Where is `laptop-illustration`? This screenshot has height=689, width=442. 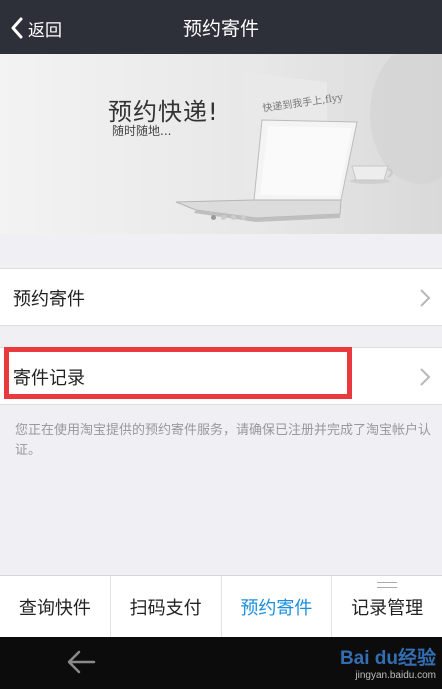
laptop-illustration is located at coordinates (308, 138).